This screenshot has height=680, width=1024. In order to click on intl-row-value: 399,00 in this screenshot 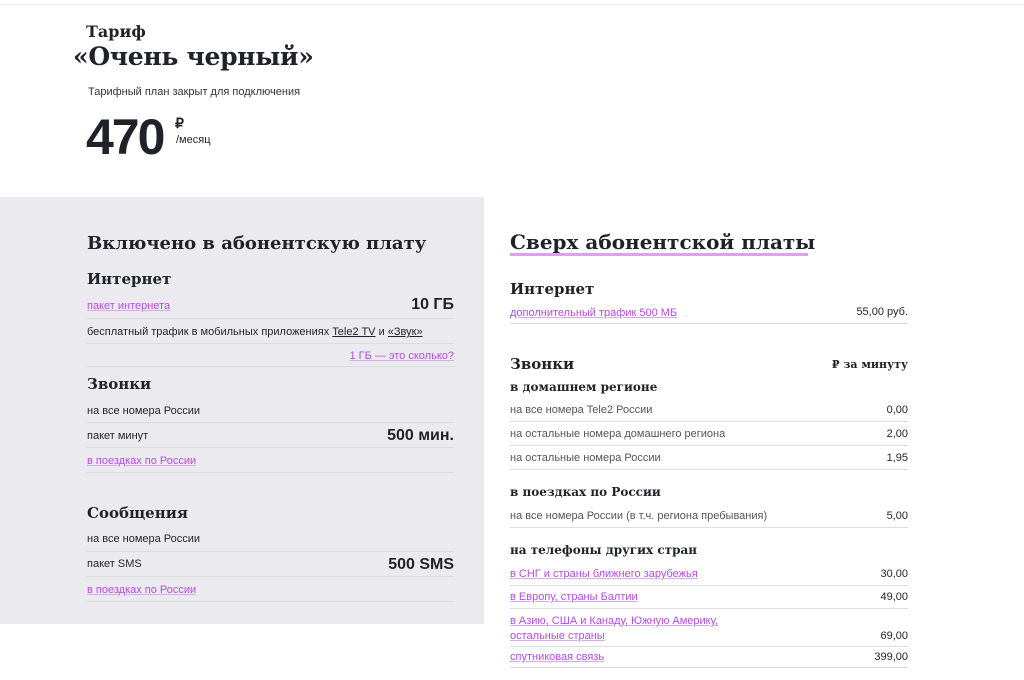, I will do `click(891, 657)`.